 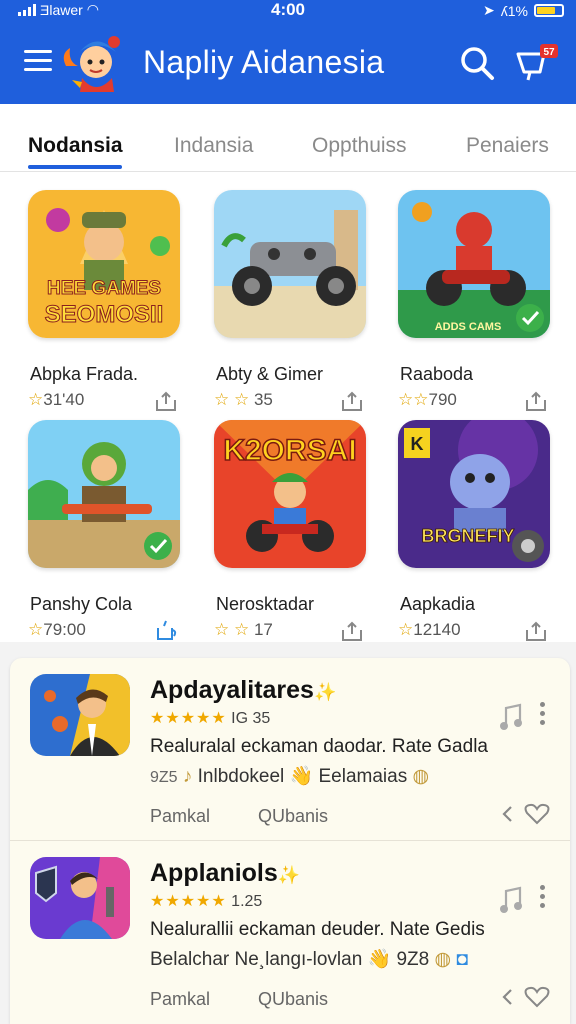 I want to click on app-bar: Napliy Aidanesia 57, so click(x=288, y=62).